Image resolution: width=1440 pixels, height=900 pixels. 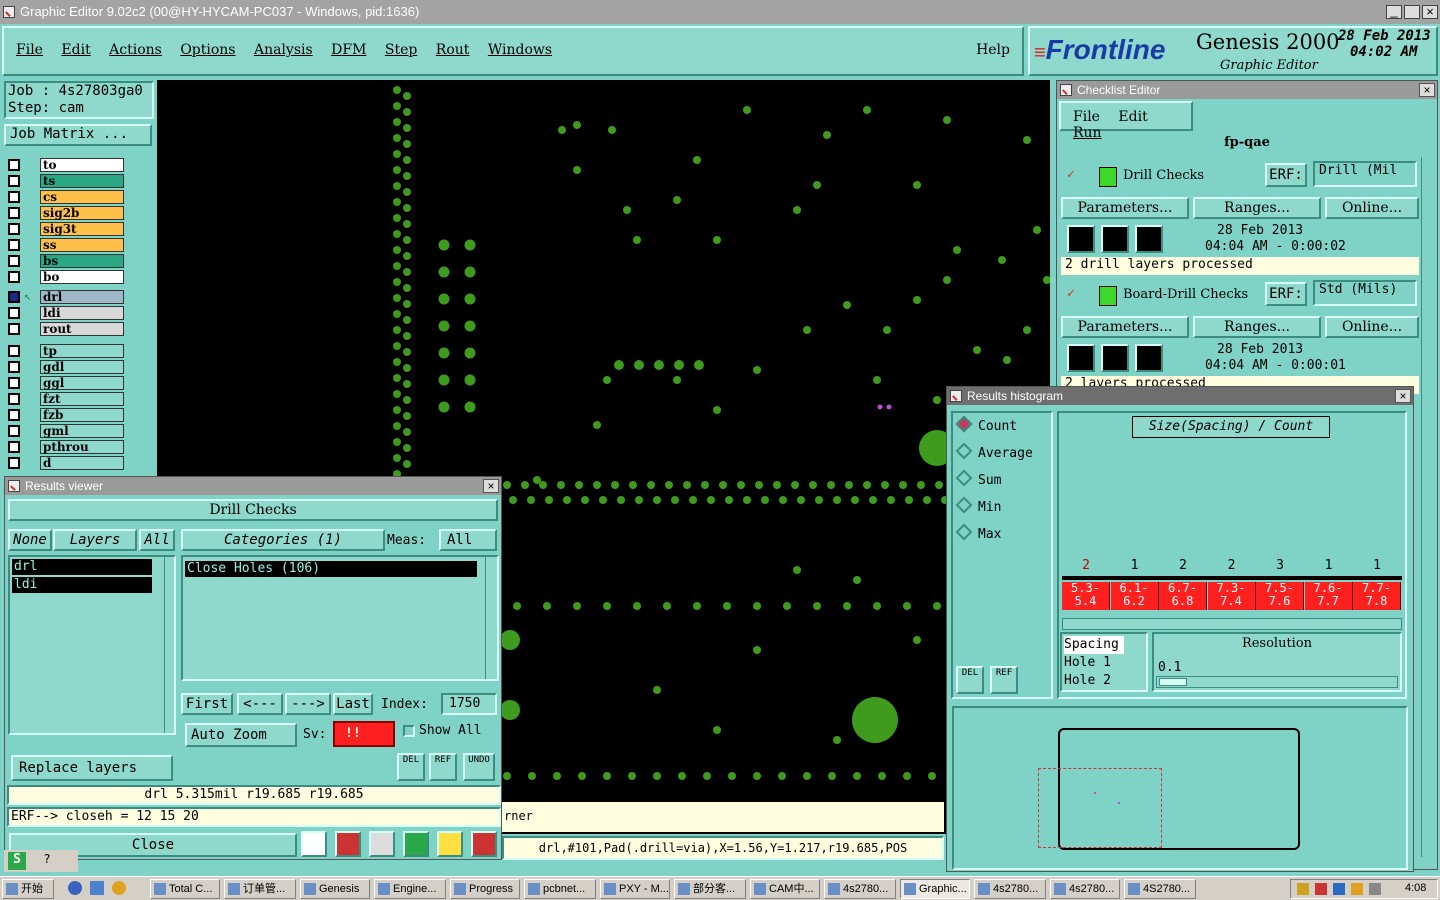 I want to click on layer-row: ggl, so click(x=65, y=383).